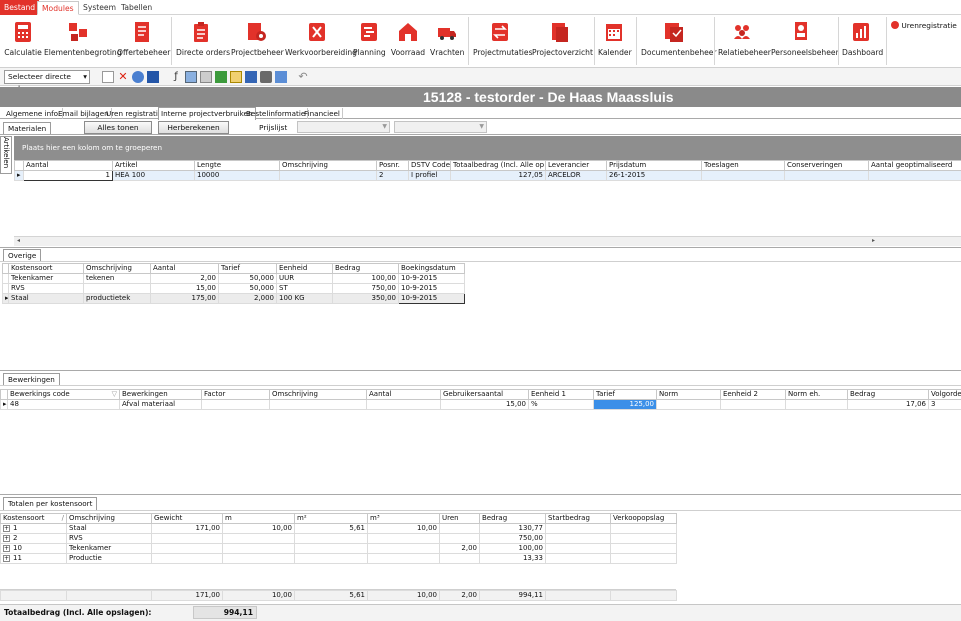 Image resolution: width=961 pixels, height=621 pixels. I want to click on grid-cell: 3, so click(944, 404).